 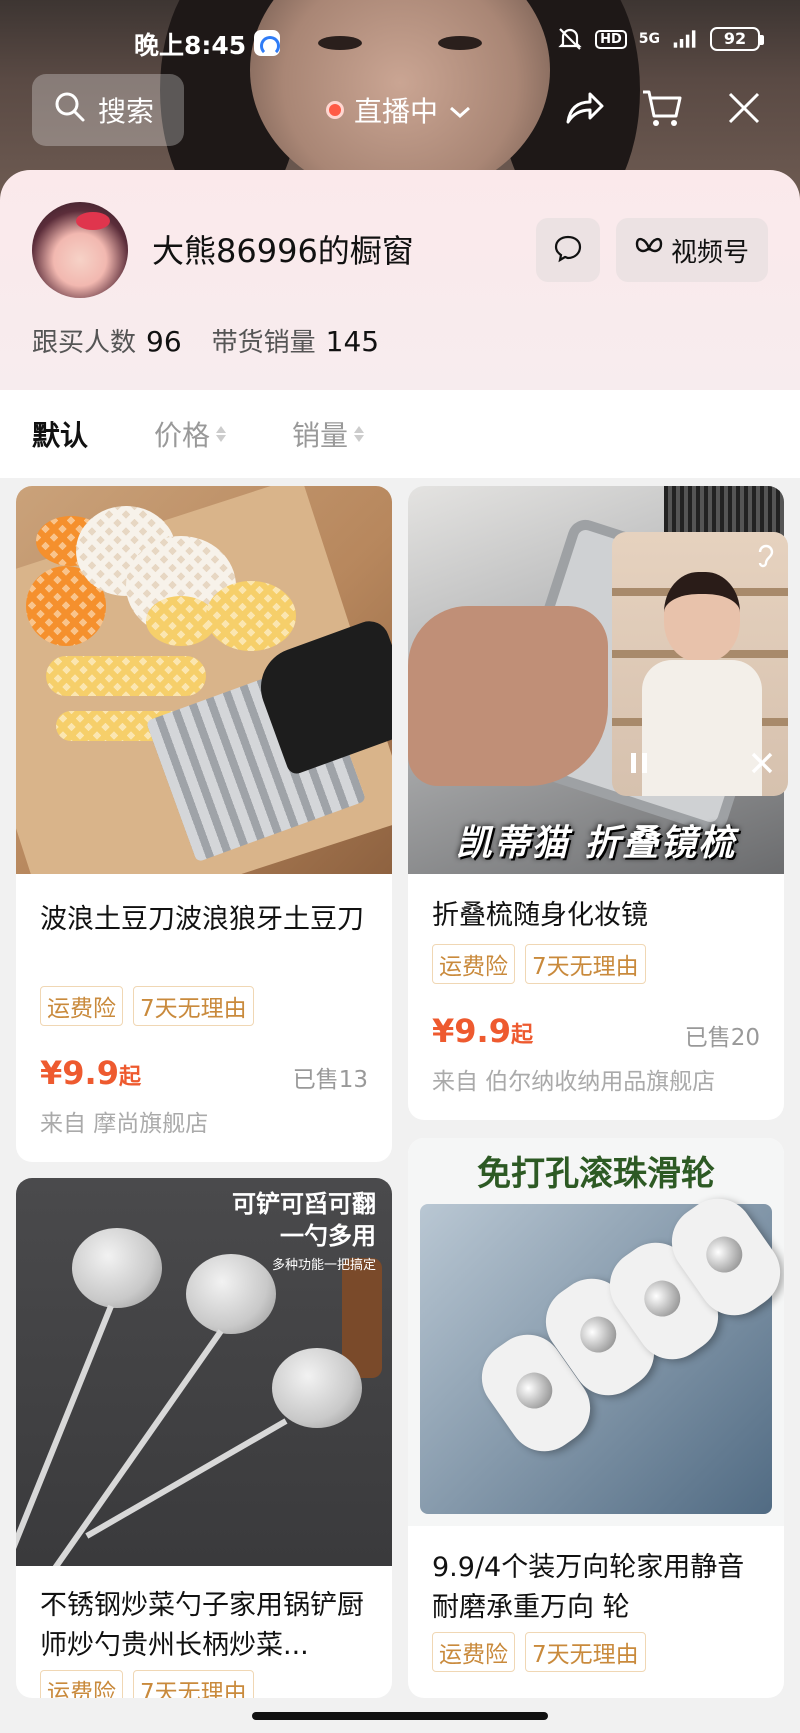 I want to click on followers-stat: 跟买人数 96, so click(x=107, y=340).